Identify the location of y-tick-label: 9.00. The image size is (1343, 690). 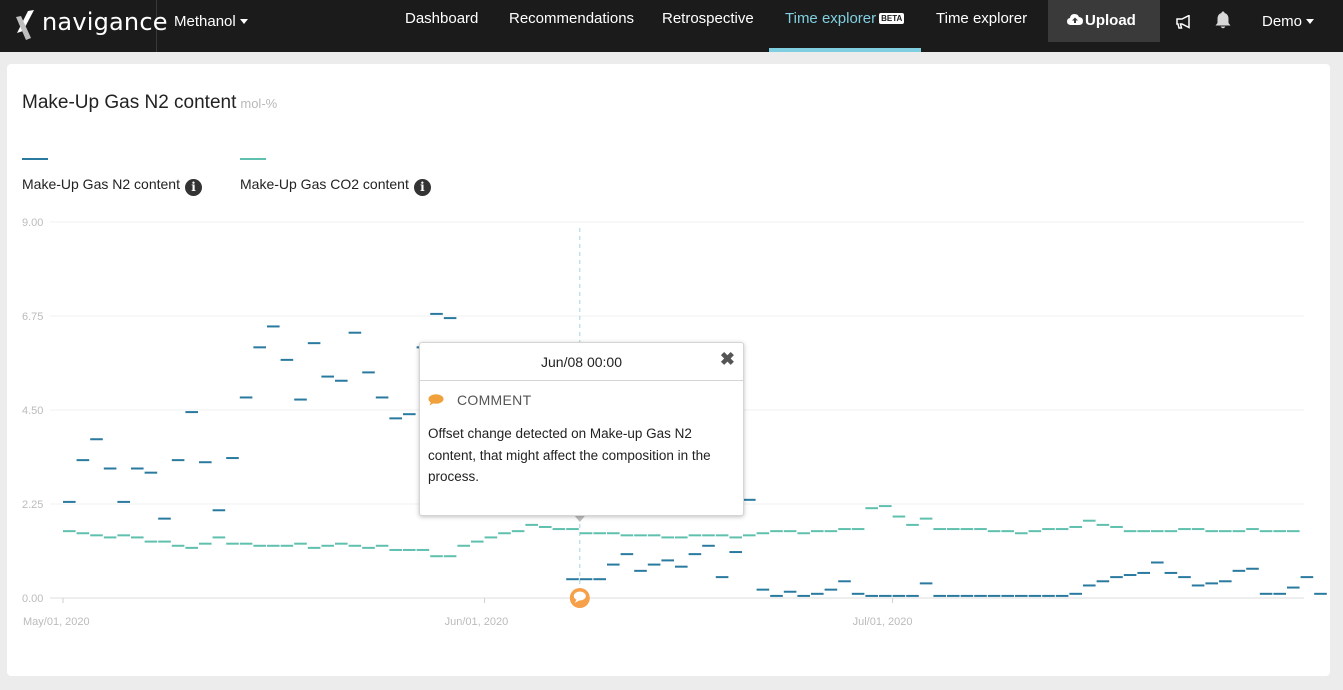
(32, 223).